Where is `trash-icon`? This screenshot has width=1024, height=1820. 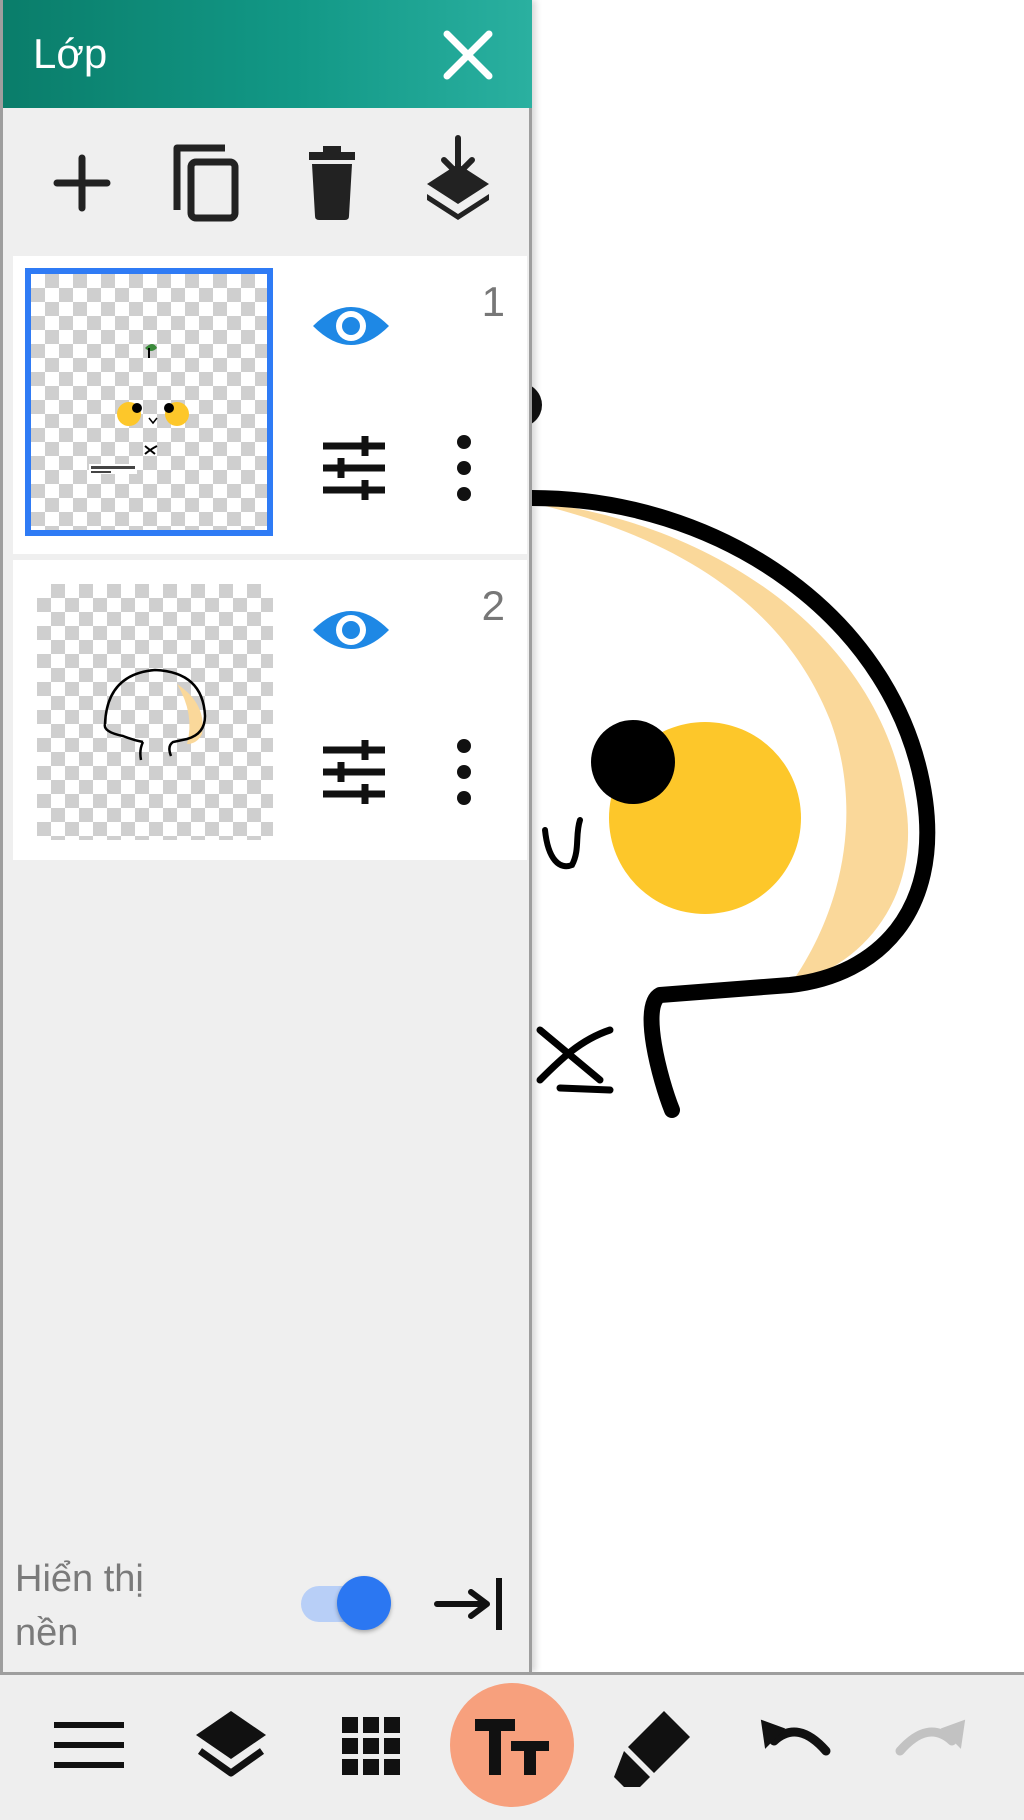
trash-icon is located at coordinates (332, 183).